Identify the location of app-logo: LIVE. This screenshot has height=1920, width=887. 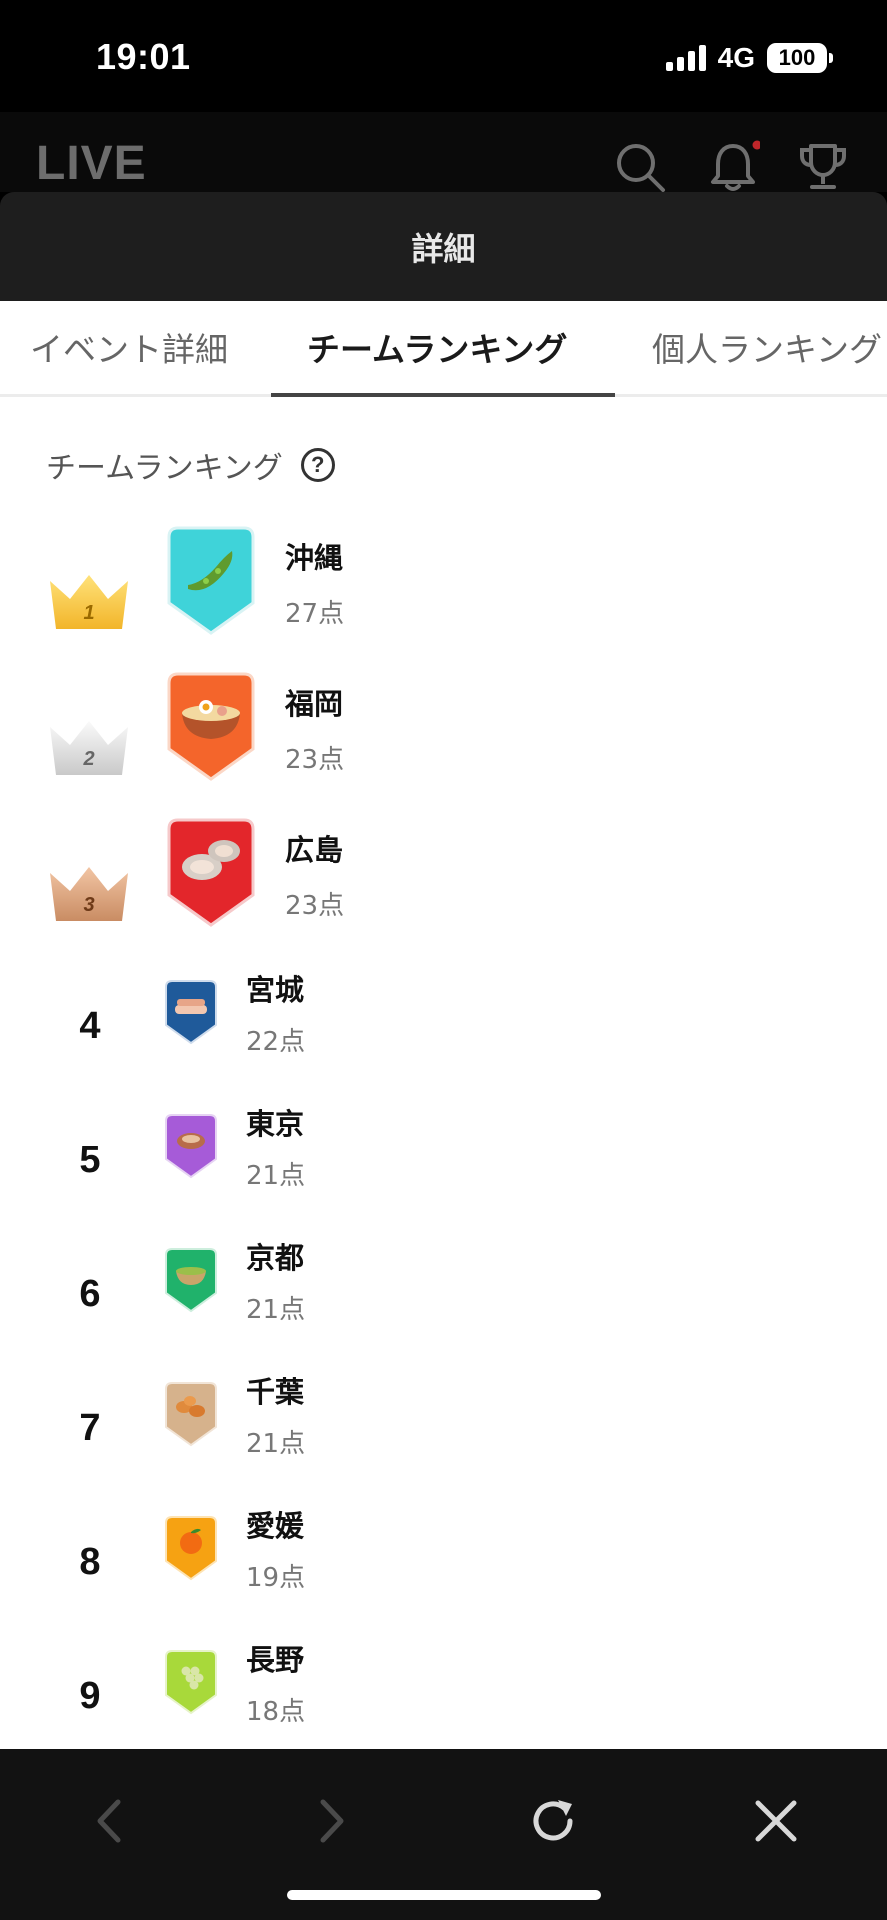
(91, 163).